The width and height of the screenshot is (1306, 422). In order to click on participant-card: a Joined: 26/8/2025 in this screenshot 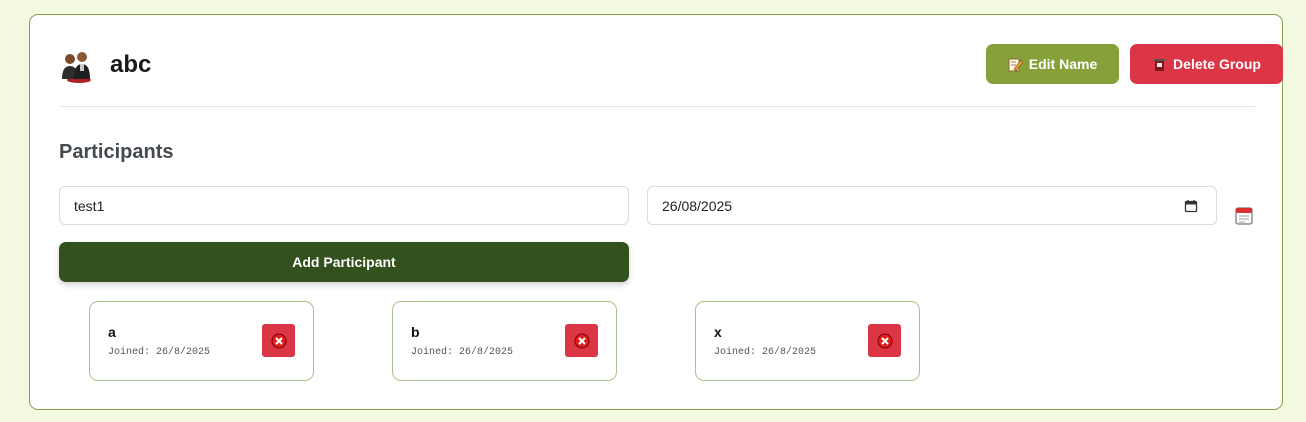, I will do `click(201, 341)`.